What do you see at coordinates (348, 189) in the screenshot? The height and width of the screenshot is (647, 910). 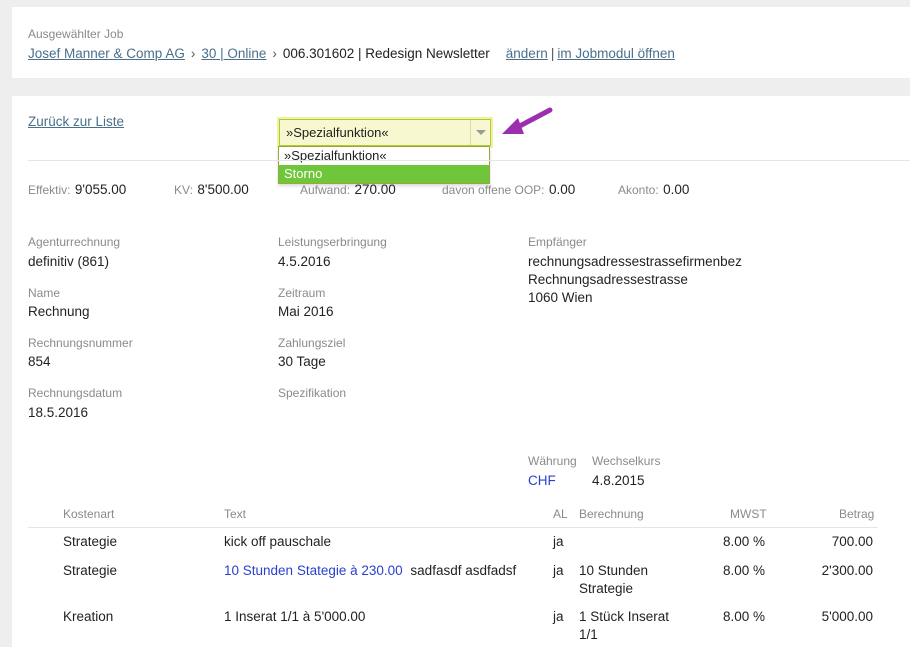 I see `summary-aufwand: Aufwand: 270.00` at bounding box center [348, 189].